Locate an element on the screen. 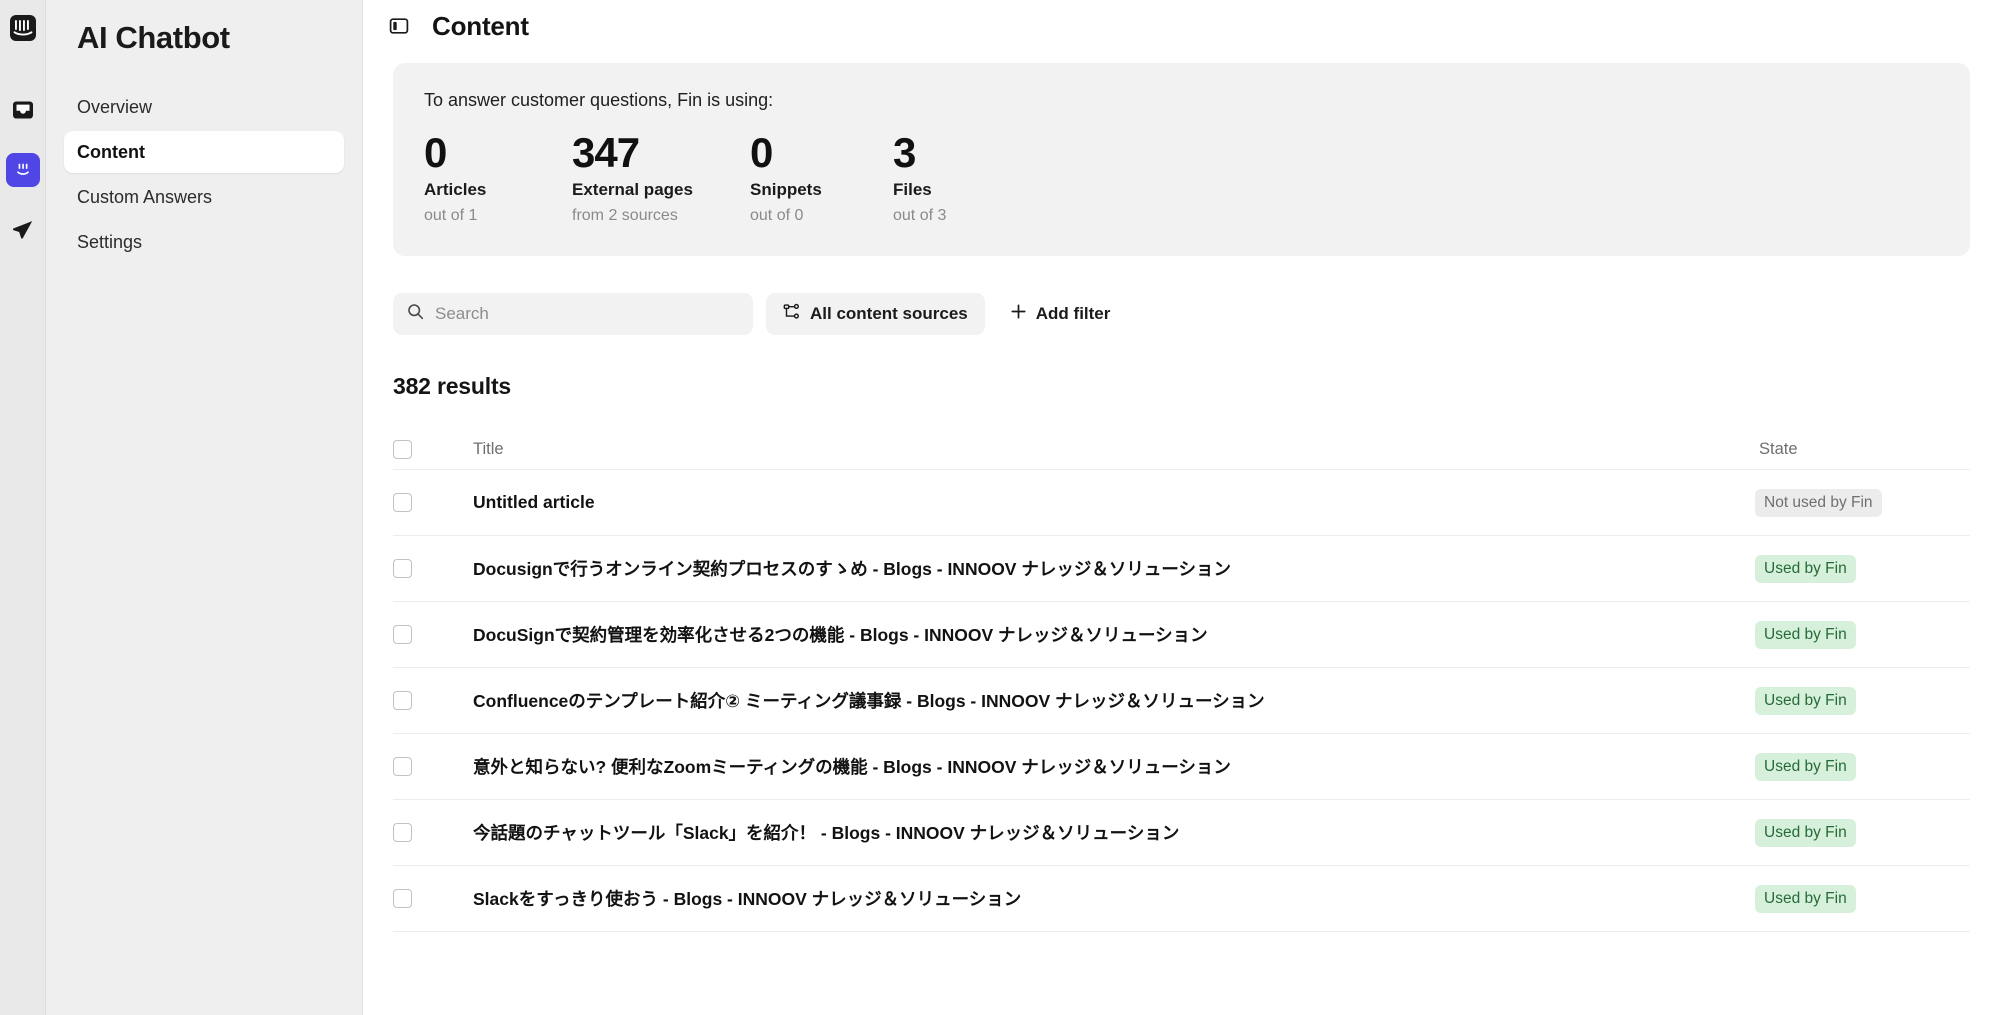  stat-value: 347 is located at coordinates (606, 152).